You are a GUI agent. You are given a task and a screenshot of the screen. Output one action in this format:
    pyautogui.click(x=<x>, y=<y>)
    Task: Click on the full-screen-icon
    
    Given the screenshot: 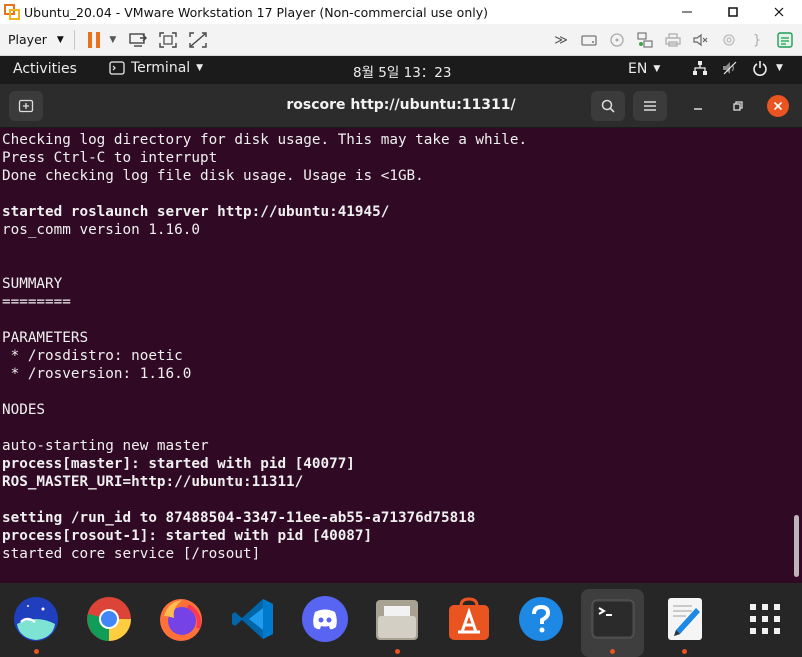 What is the action you would take?
    pyautogui.click(x=168, y=40)
    